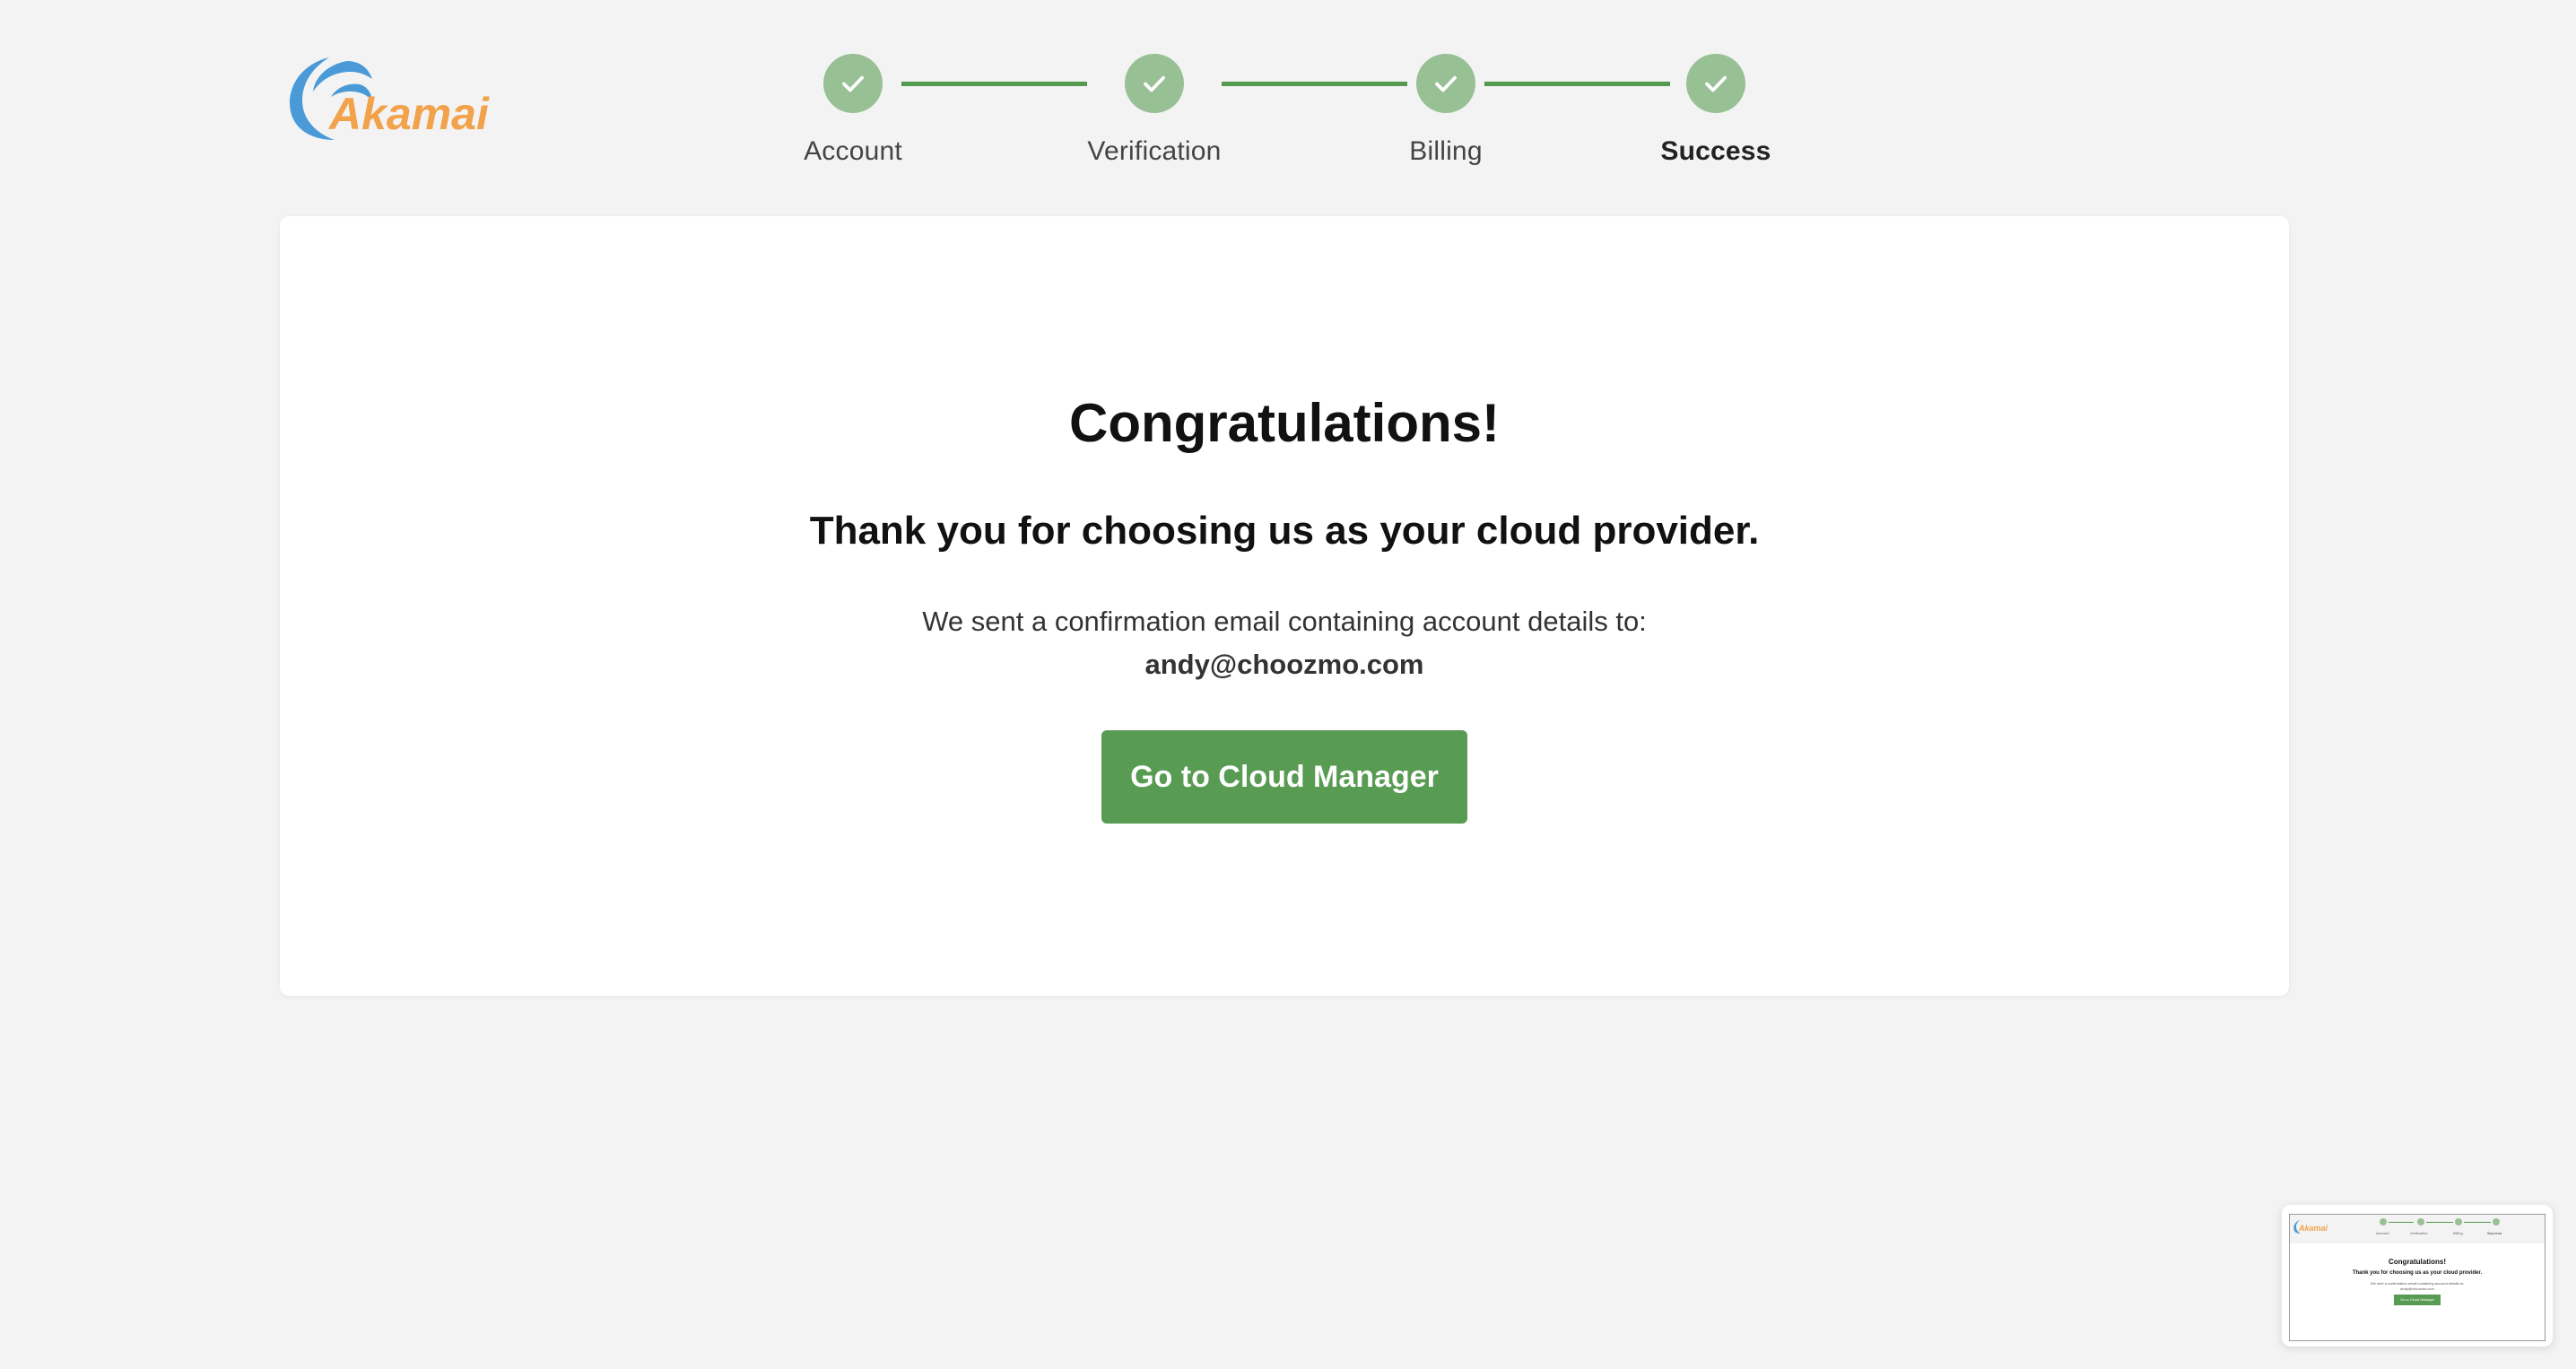 The width and height of the screenshot is (2576, 1369). I want to click on akamai-wave-icon: Akamai, so click(389, 98).